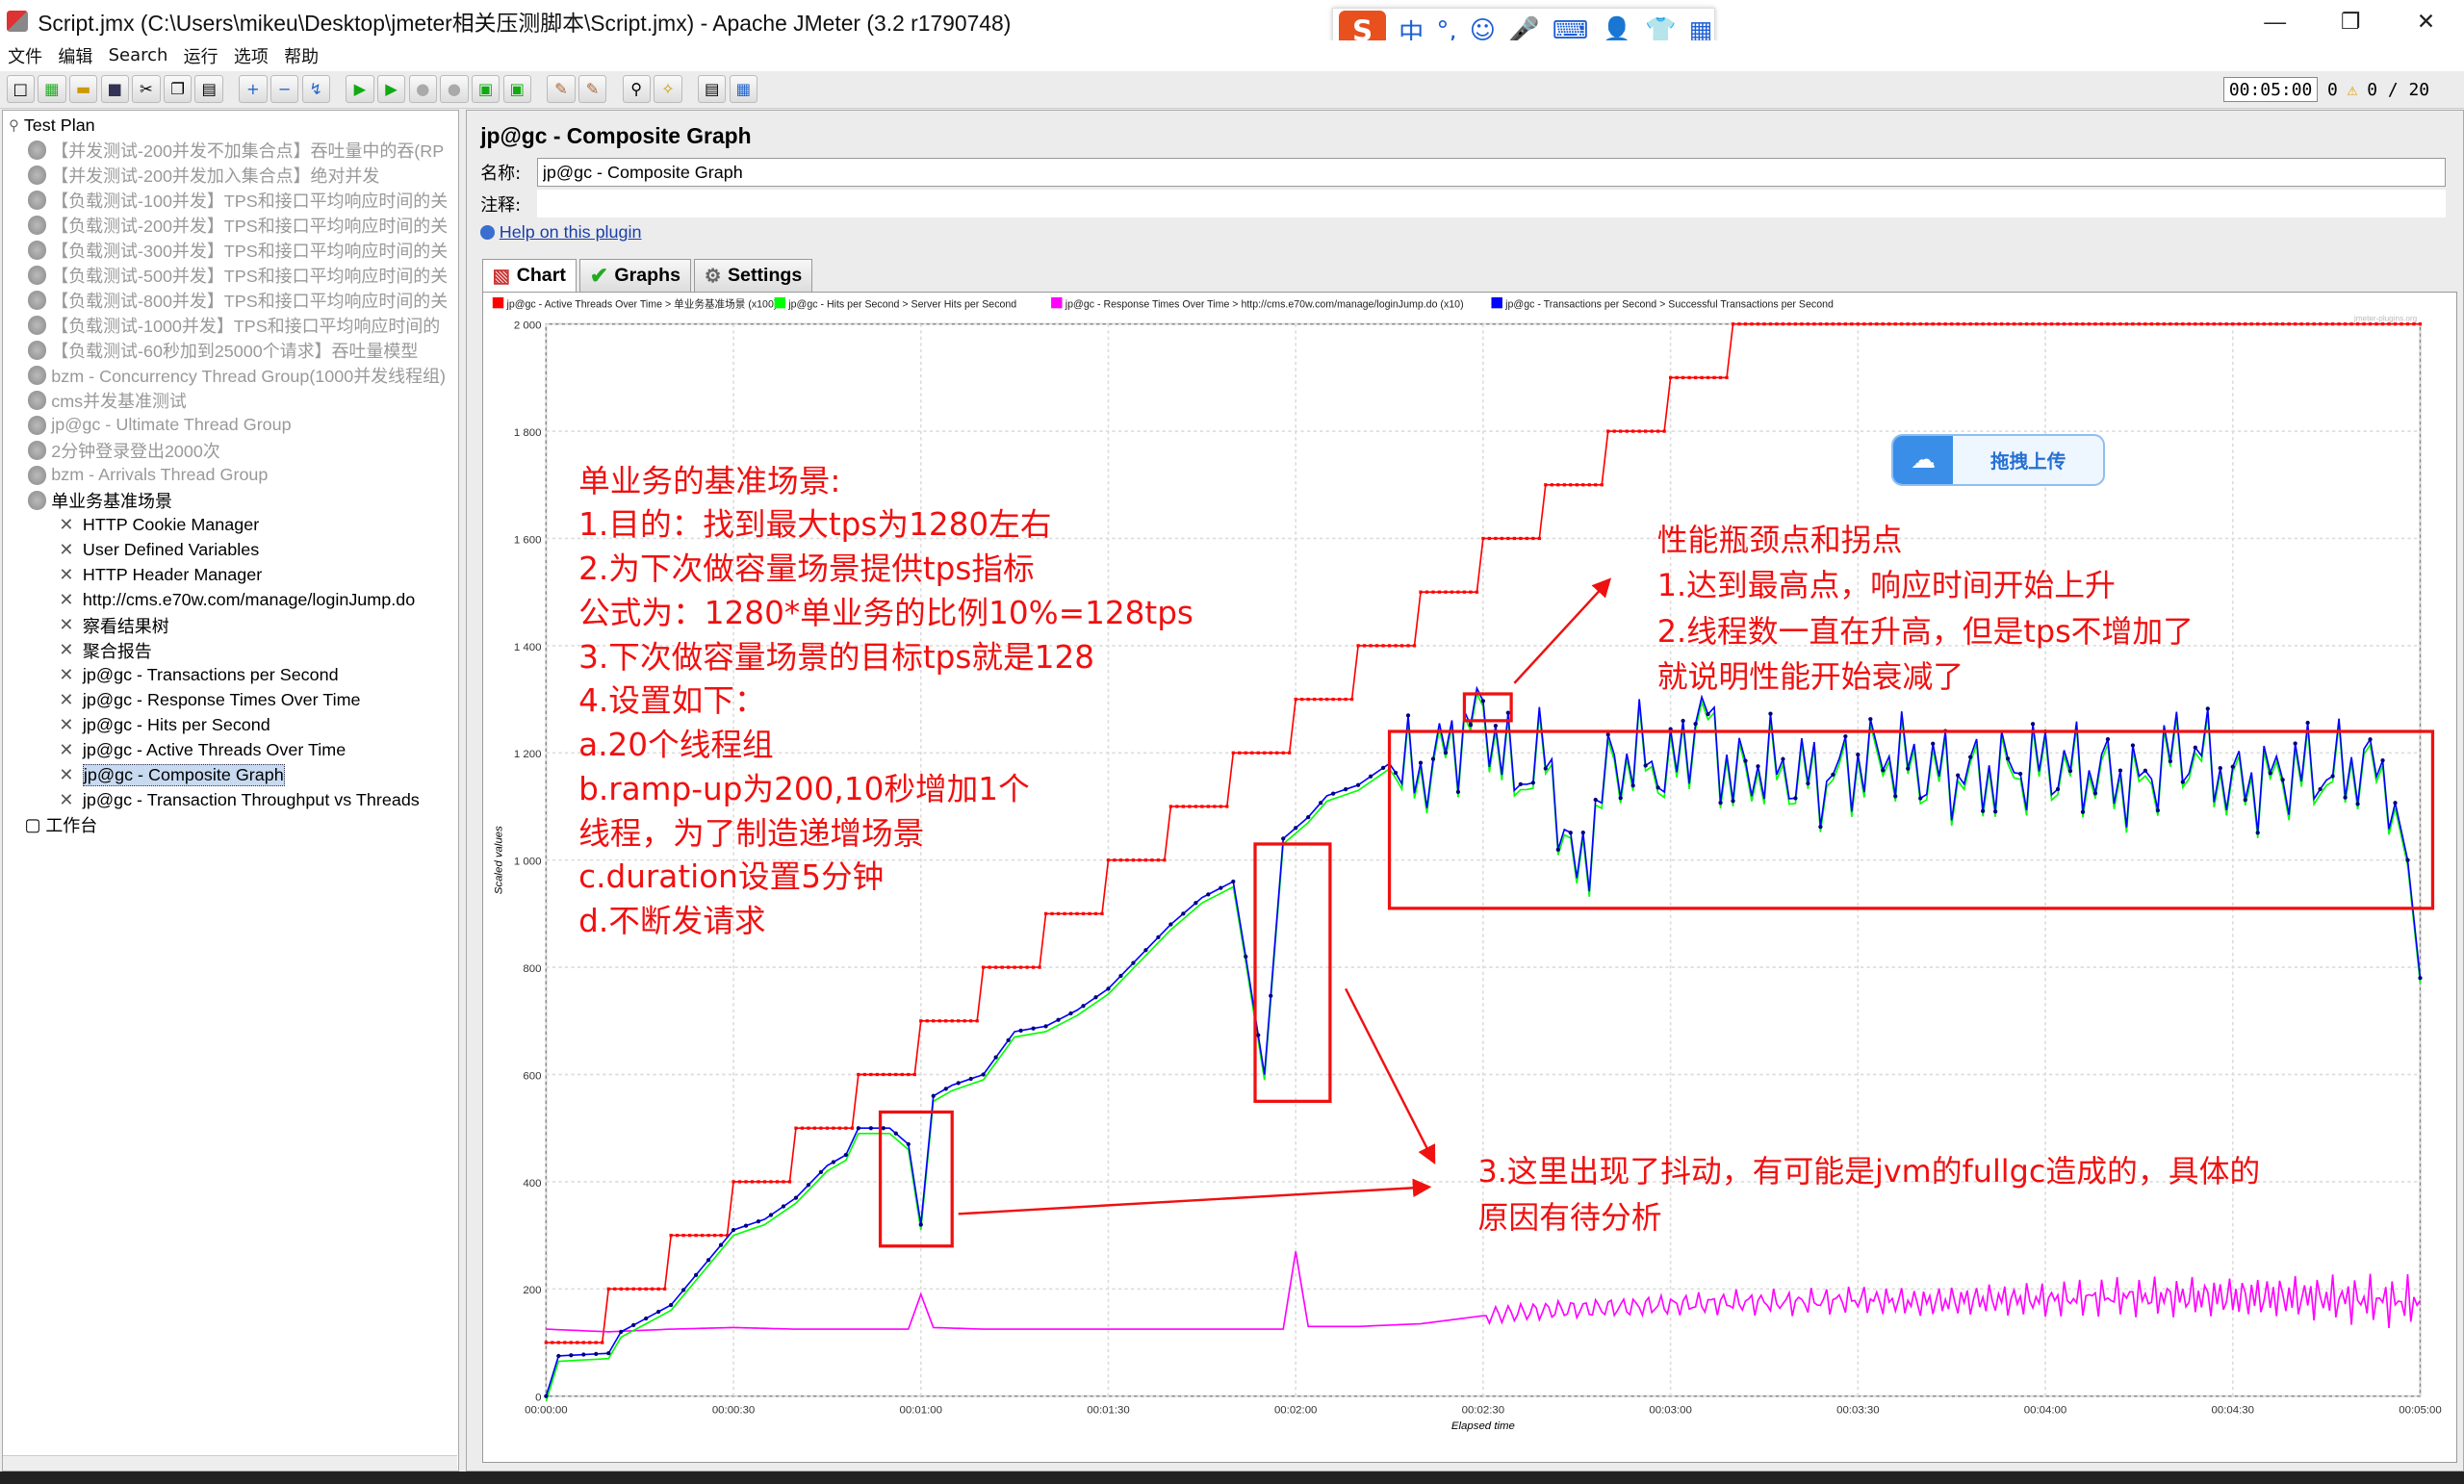  I want to click on clear-icon: ✎, so click(561, 89).